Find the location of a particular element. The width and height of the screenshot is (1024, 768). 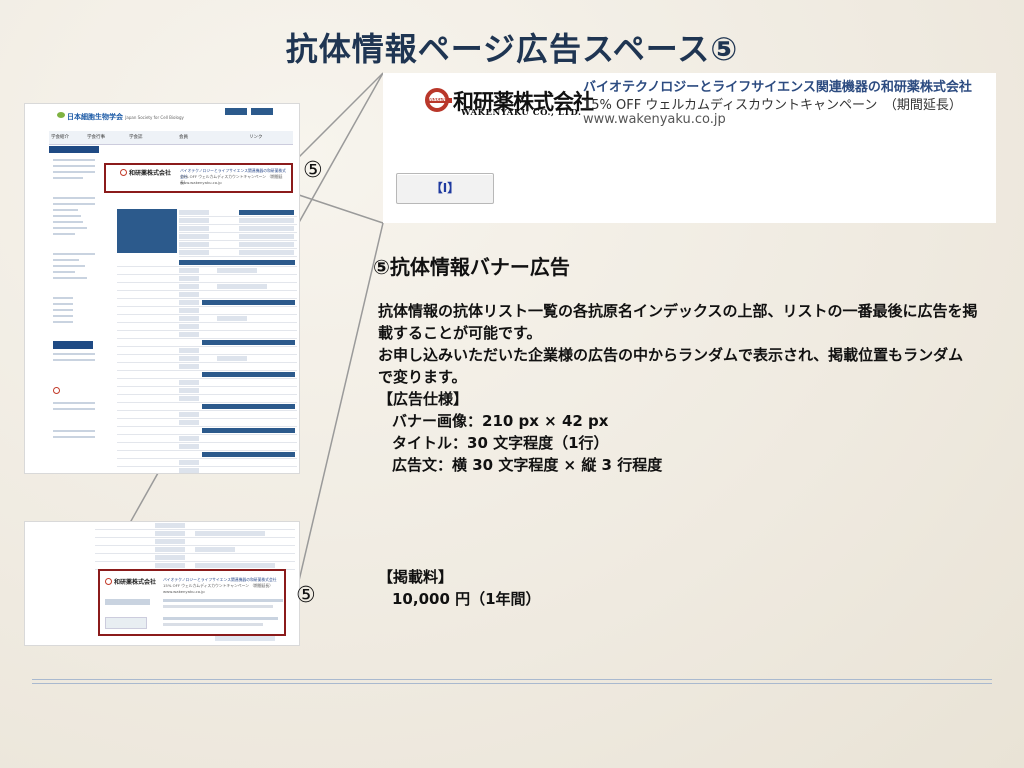

marker-bottom: ⑤ is located at coordinates (306, 595).